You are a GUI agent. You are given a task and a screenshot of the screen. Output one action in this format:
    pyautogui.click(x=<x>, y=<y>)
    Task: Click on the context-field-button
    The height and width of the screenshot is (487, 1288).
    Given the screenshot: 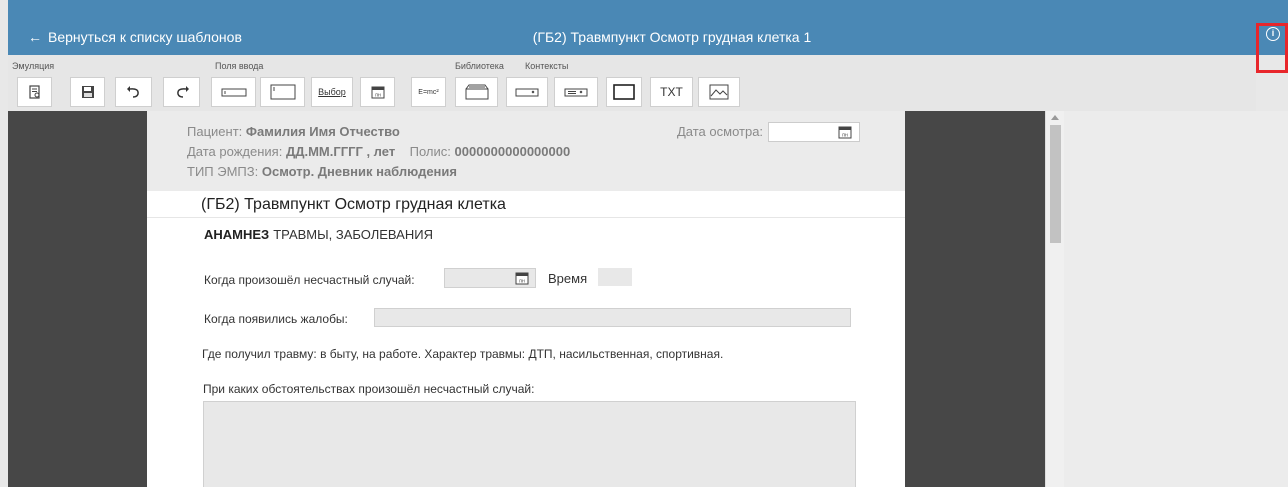 What is the action you would take?
    pyautogui.click(x=527, y=92)
    